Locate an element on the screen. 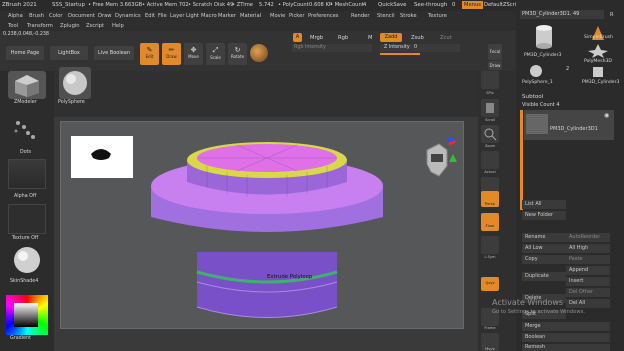 The image size is (624, 351). menu-alpha: Alpha is located at coordinates (15, 16).